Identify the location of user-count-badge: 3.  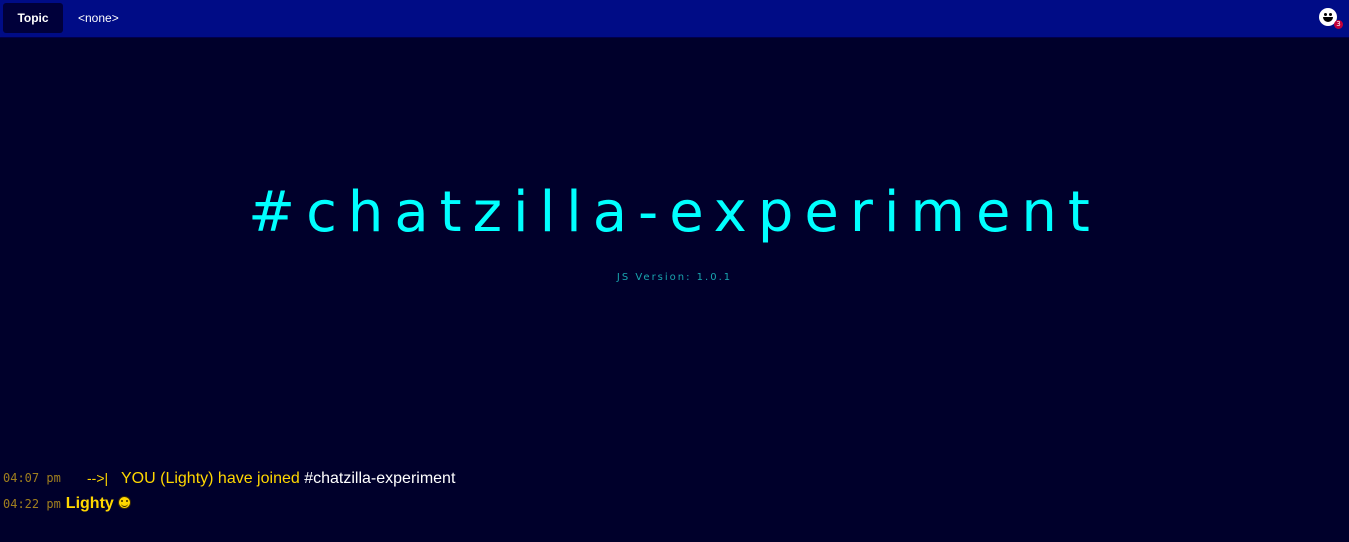
(1338, 24).